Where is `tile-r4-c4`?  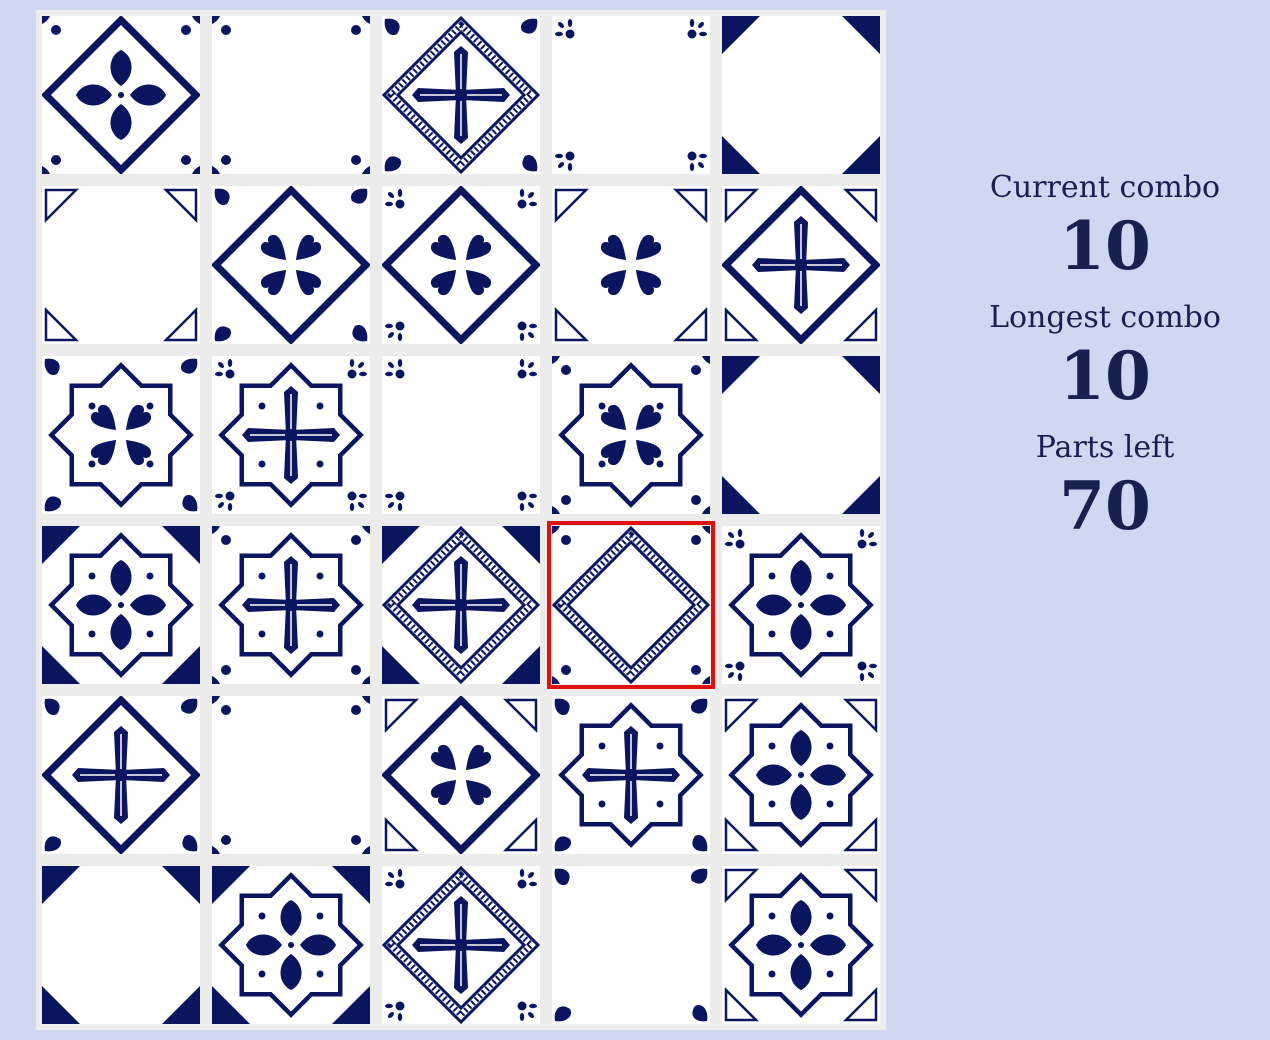 tile-r4-c4 is located at coordinates (801, 775).